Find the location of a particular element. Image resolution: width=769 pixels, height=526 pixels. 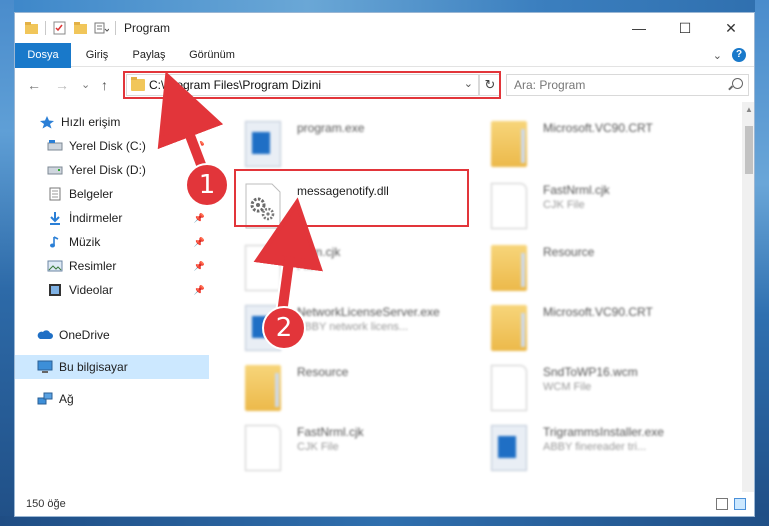

pictures-icon is located at coordinates (55, 266).